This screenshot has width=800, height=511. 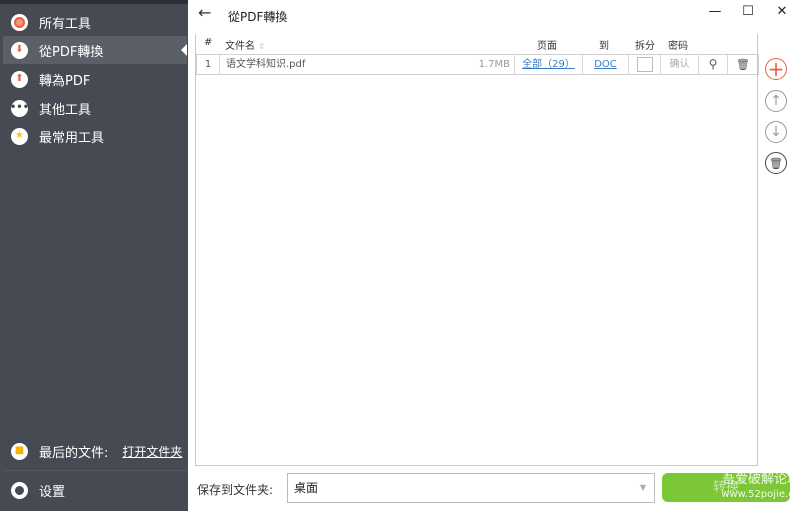 I want to click on move-up-button: ↑, so click(x=776, y=101).